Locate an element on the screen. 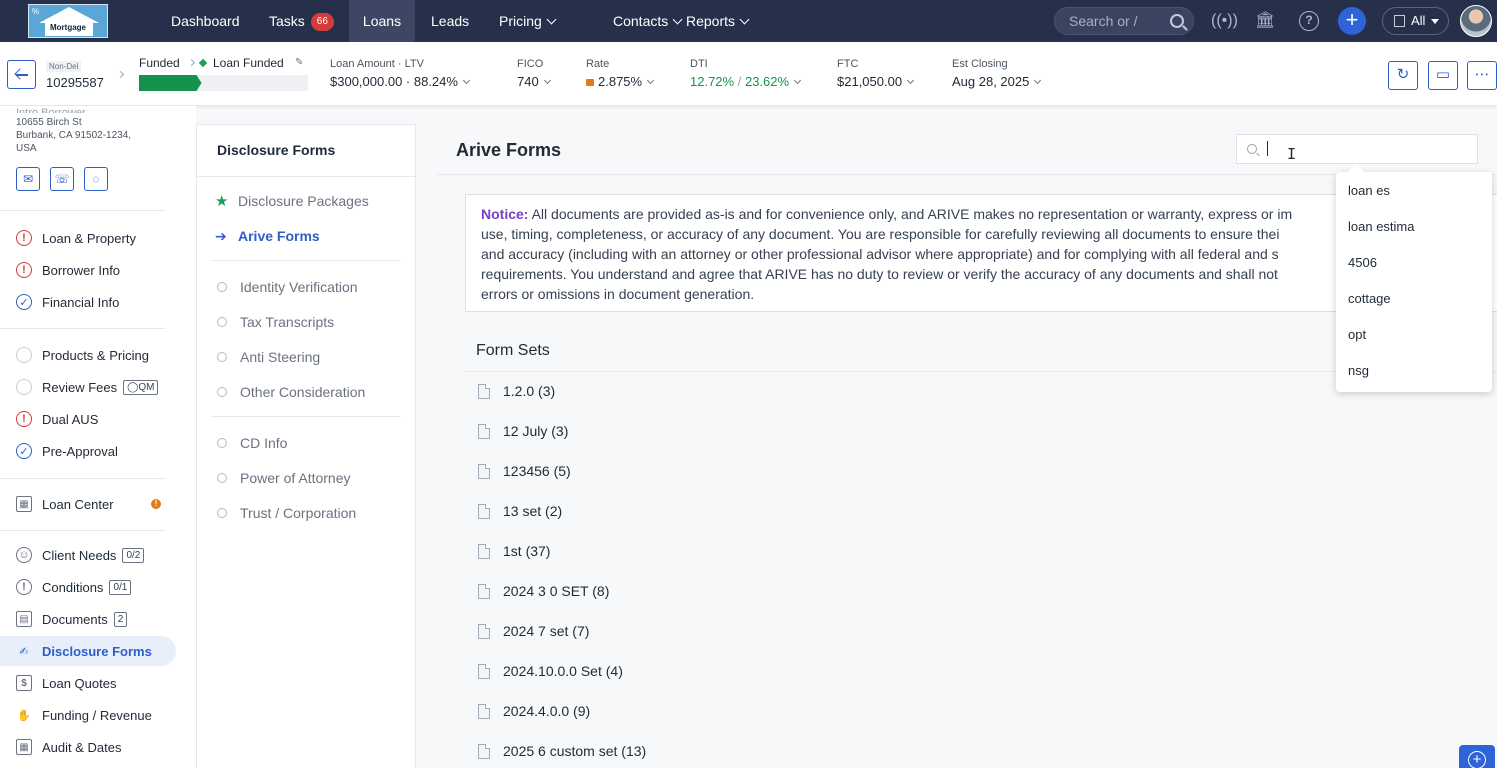 The width and height of the screenshot is (1497, 768). sidebar-item-documents: ▤ Documents 2 is located at coordinates (72, 619).